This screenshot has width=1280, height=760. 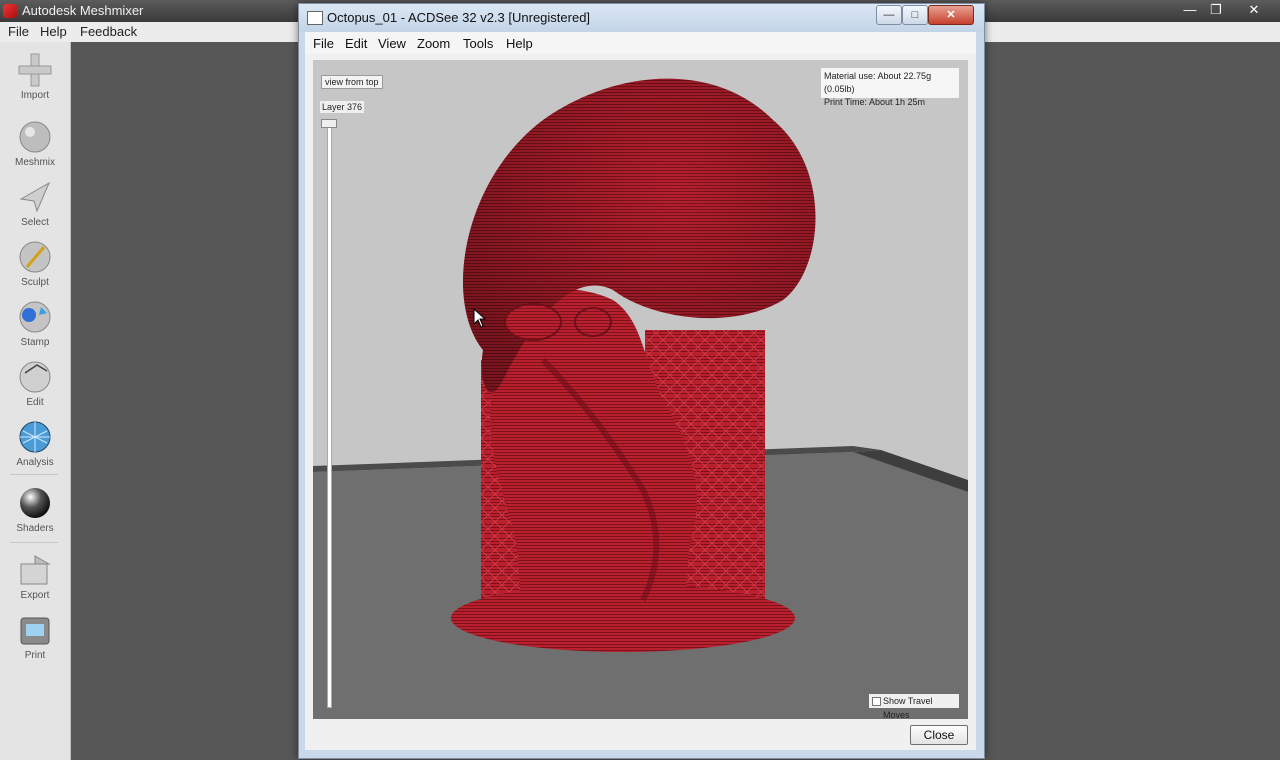 I want to click on menu-zoom: Zoom, so click(x=433, y=43).